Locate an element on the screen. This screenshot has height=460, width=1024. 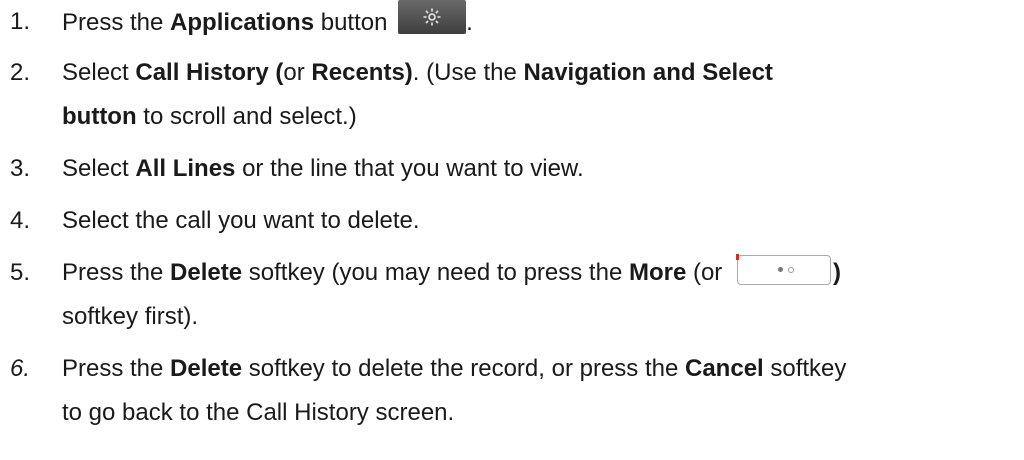
step-text: button is located at coordinates (354, 22).